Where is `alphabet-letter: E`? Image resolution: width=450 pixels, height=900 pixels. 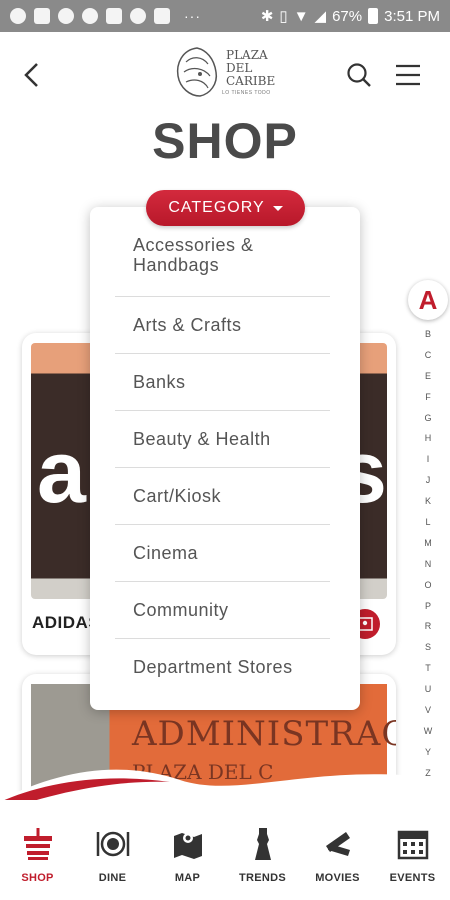 alphabet-letter: E is located at coordinates (428, 376).